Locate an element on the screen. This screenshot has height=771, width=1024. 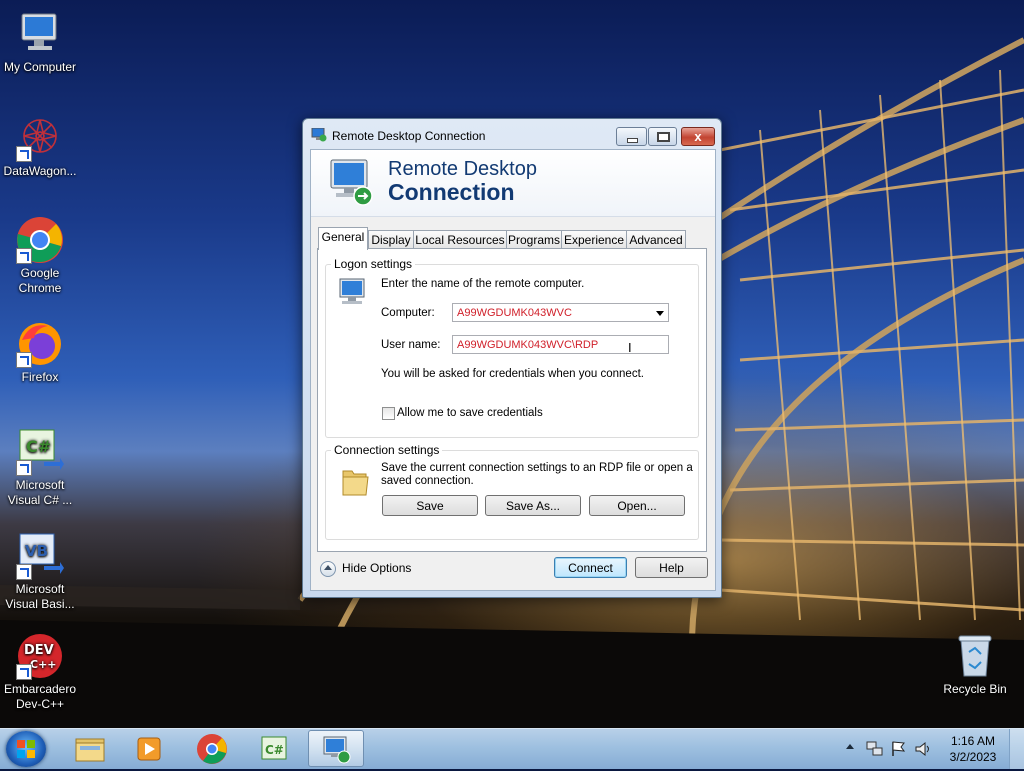
computer-icon is located at coordinates (40, 34).